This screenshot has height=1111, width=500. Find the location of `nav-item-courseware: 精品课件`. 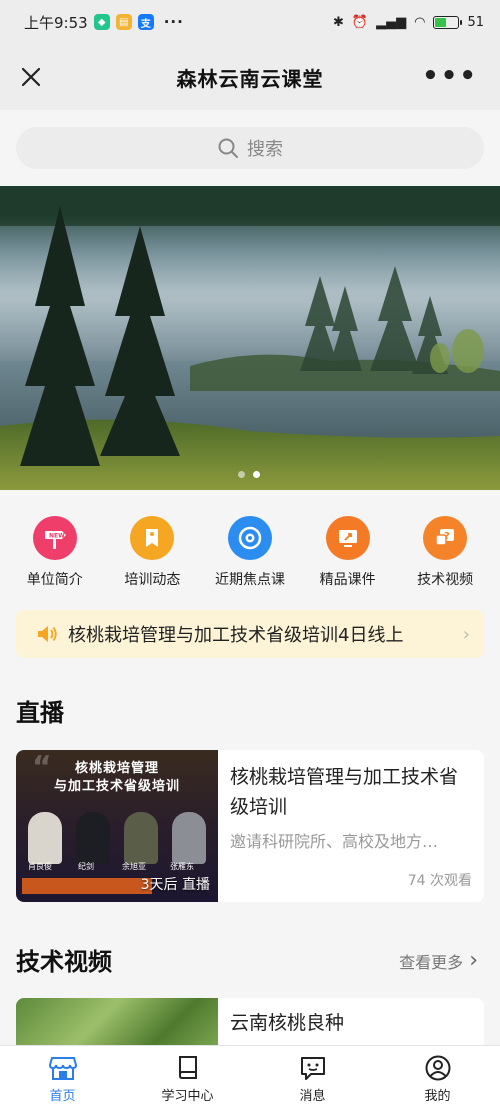

nav-item-courseware: 精品课件 is located at coordinates (348, 545).